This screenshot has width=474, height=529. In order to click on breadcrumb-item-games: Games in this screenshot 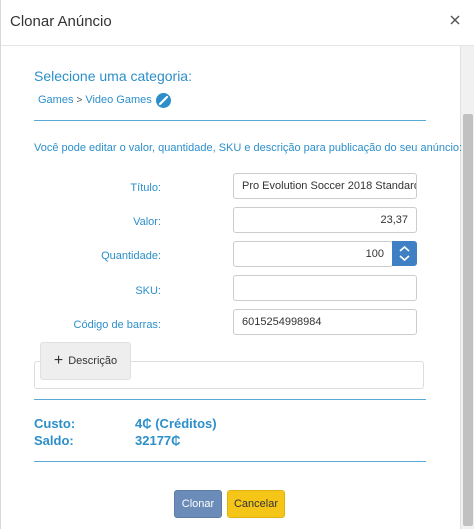, I will do `click(55, 100)`.